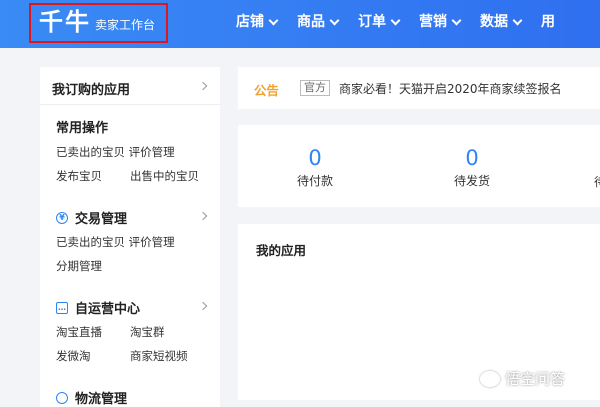 The image size is (600, 407). I want to click on nav-orders: 订单, so click(379, 22).